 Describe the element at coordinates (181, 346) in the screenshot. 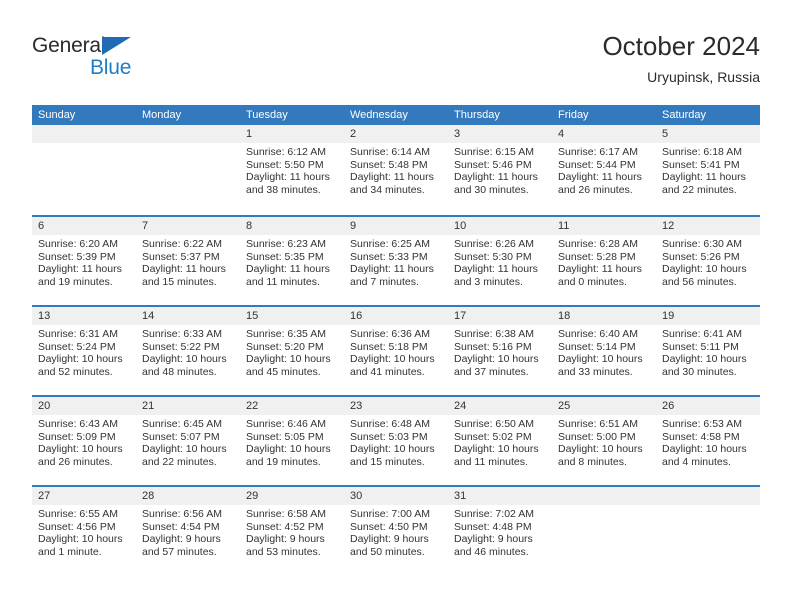

I see `sunset-text: Sunset: 5:22 PM` at that location.